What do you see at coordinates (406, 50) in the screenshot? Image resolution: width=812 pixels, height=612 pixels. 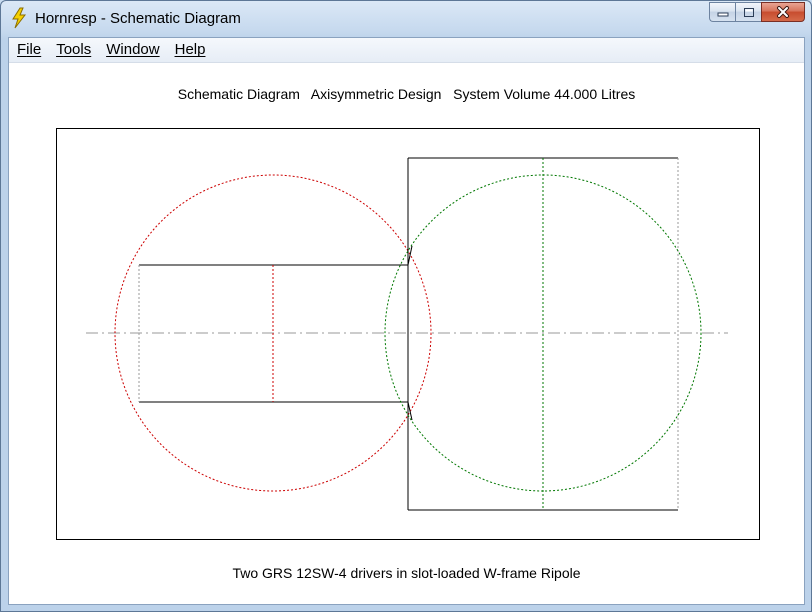 I see `menu-bar: File Tools Window Help` at bounding box center [406, 50].